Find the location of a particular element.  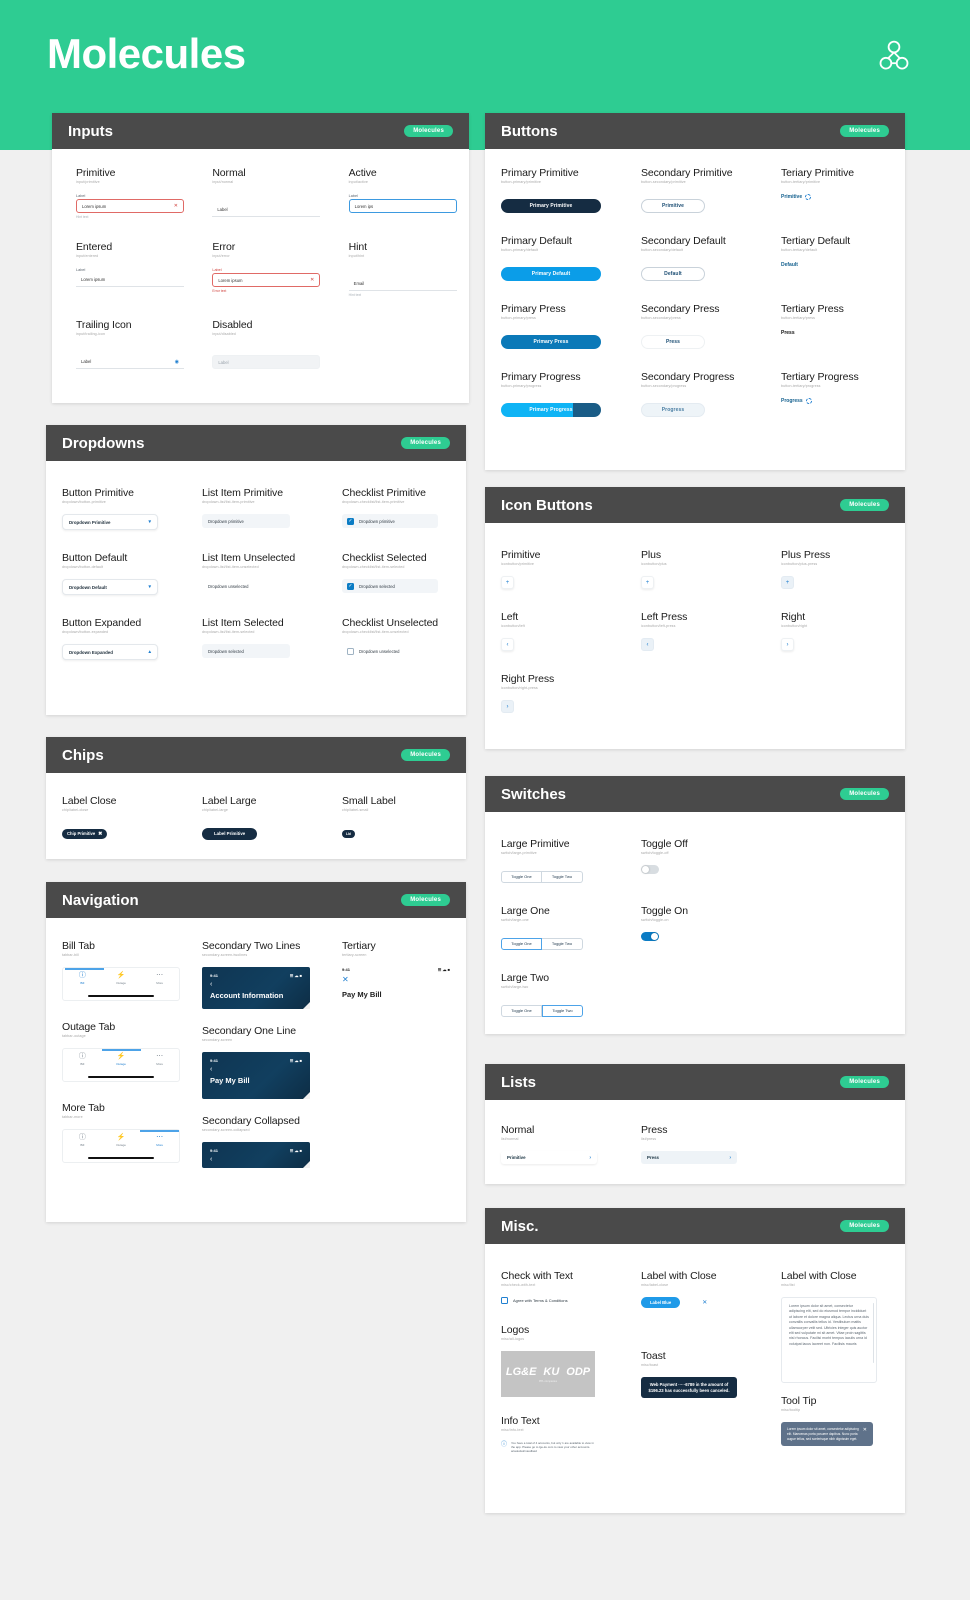

item-label: Label Large is located at coordinates (229, 801).